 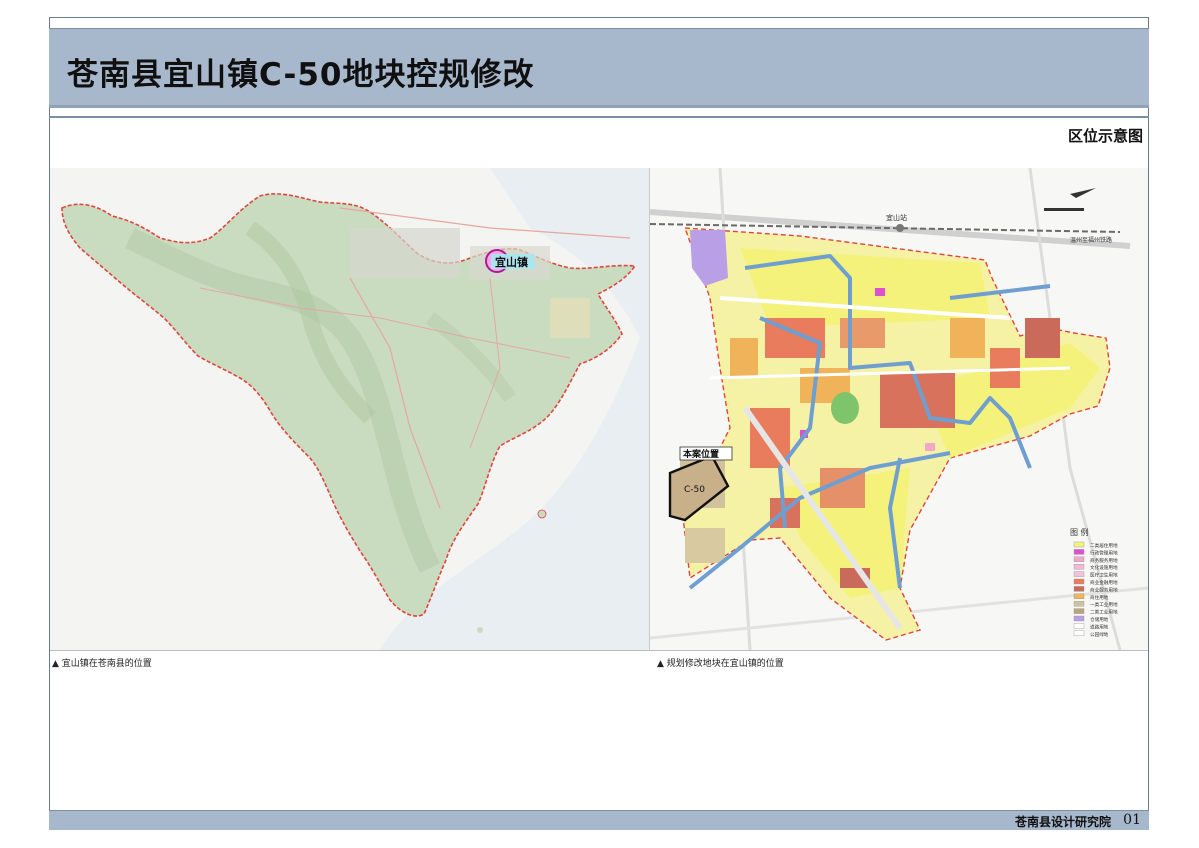 I want to click on legend-label: 行政管理用地, so click(x=1104, y=552).